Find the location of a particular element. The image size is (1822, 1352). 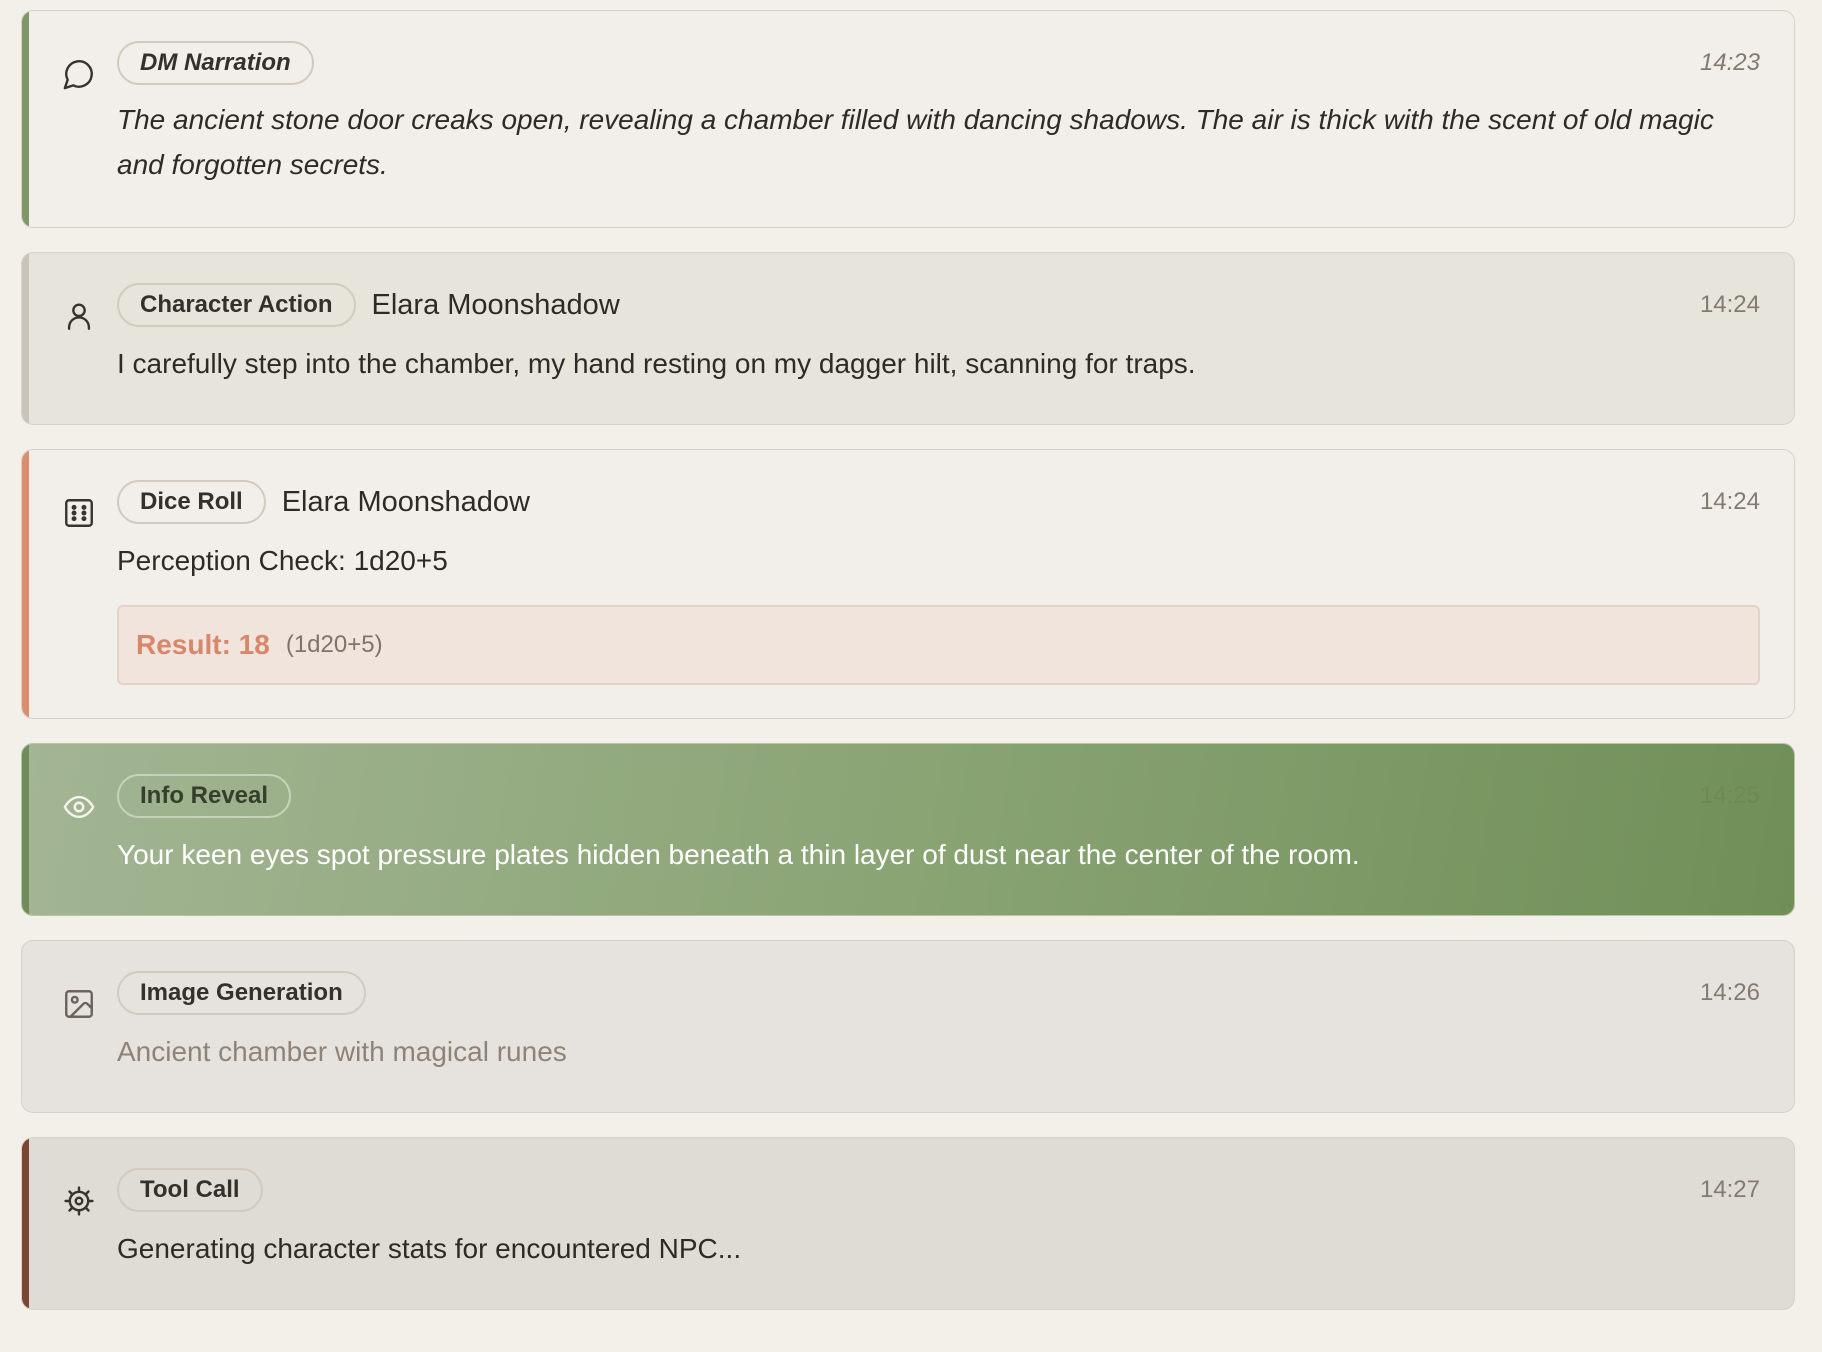

message-timestamp: 14:26 is located at coordinates (1729, 992).